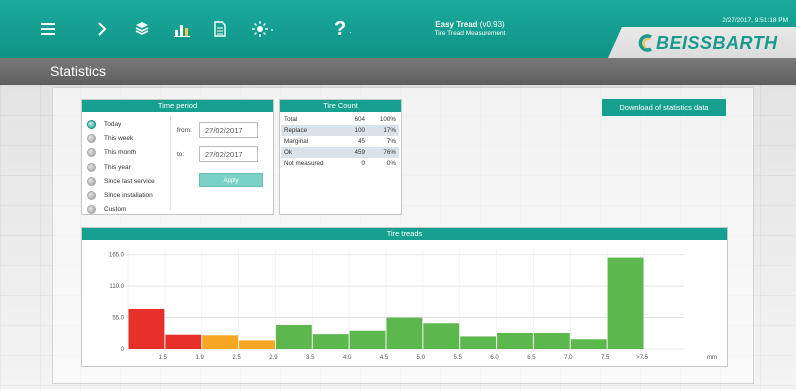  I want to click on y-tick-label: 55.0, so click(118, 319).